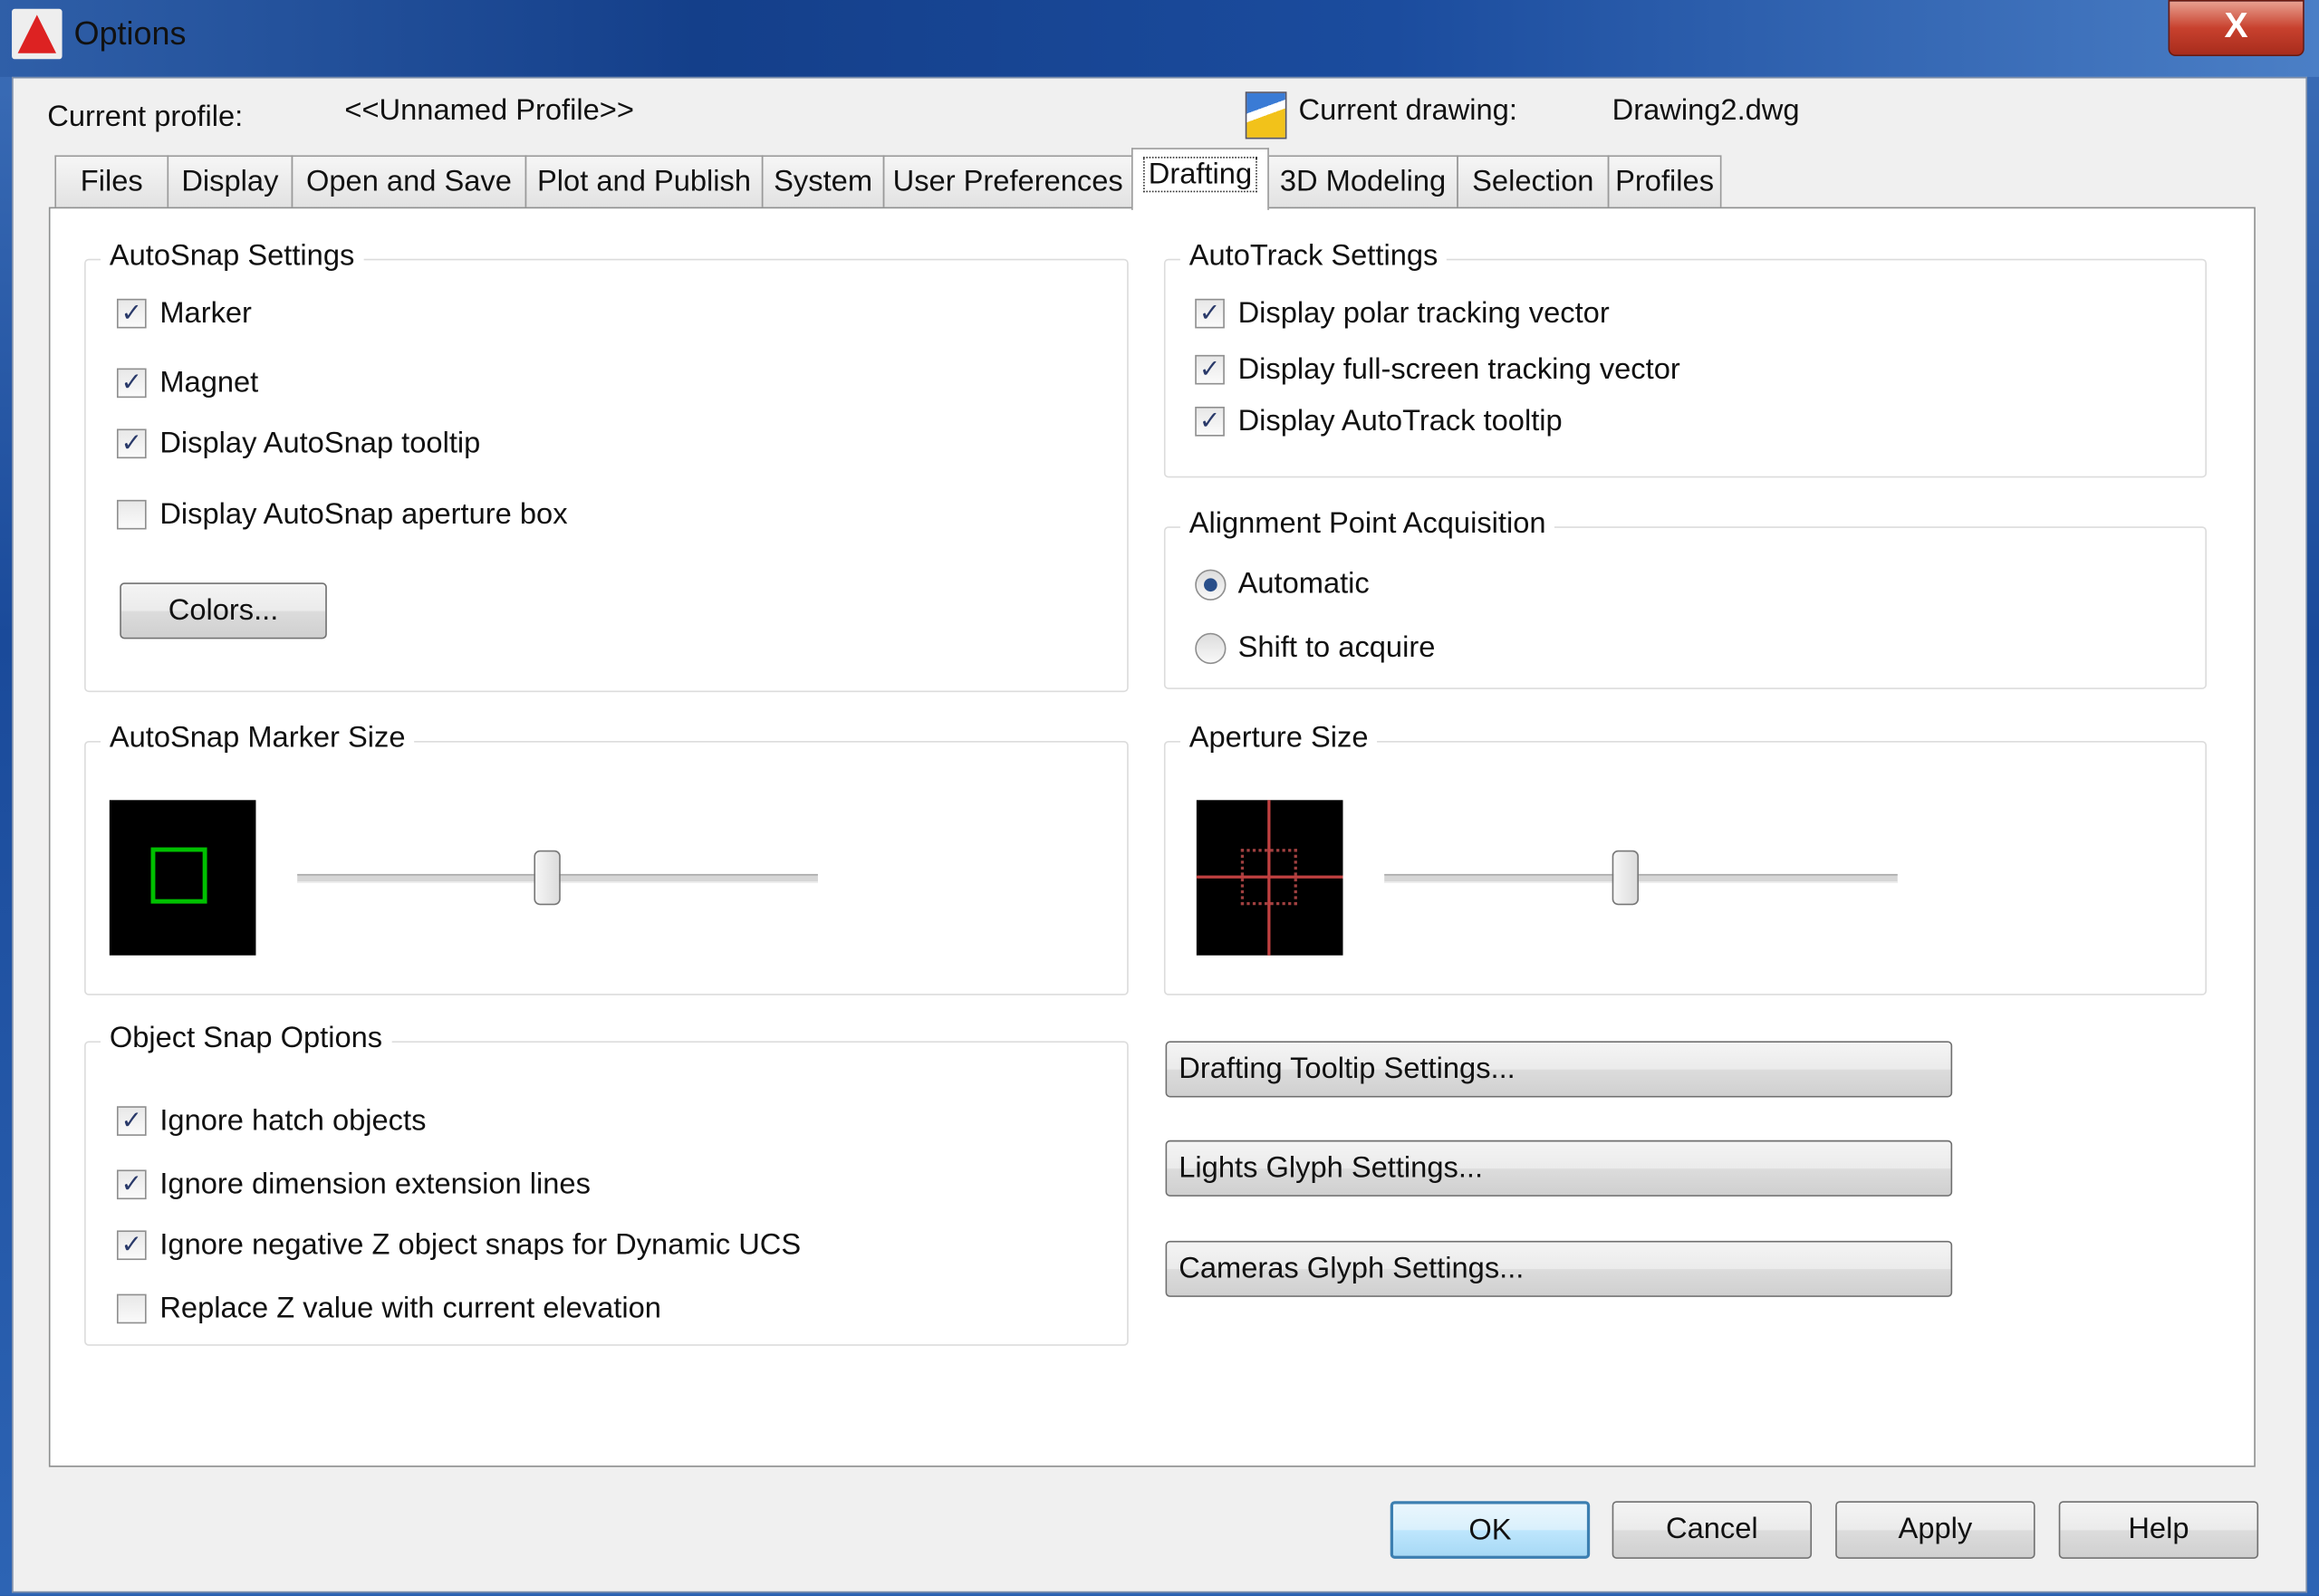 This screenshot has width=2319, height=1596. Describe the element at coordinates (205, 314) in the screenshot. I see `marker-label: Marker` at that location.